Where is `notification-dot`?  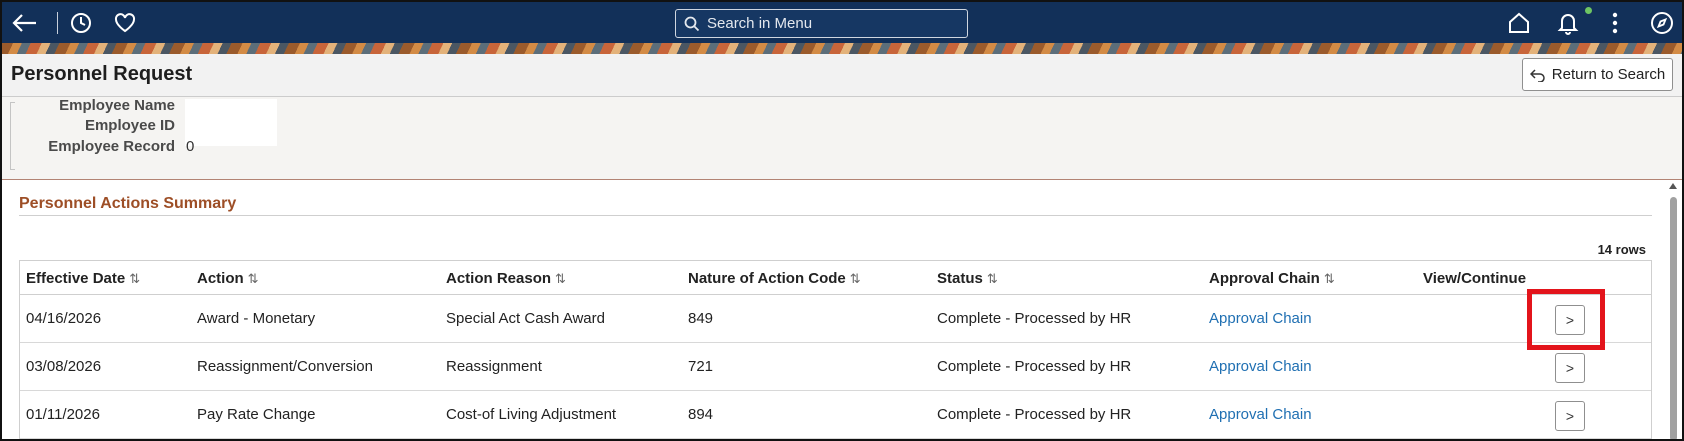 notification-dot is located at coordinates (1588, 10).